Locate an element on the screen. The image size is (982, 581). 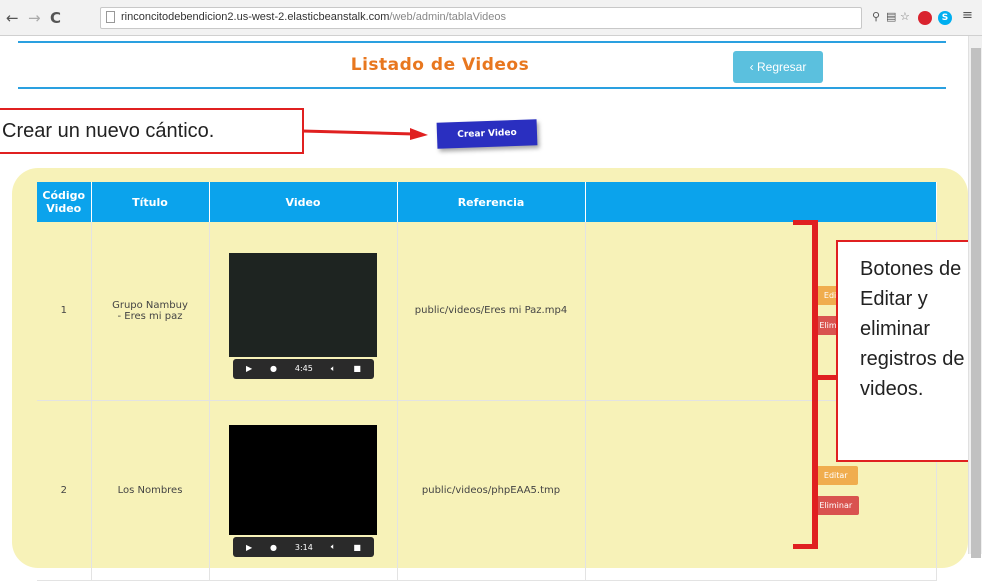
menu-icon: ≡ is located at coordinates (967, 15).